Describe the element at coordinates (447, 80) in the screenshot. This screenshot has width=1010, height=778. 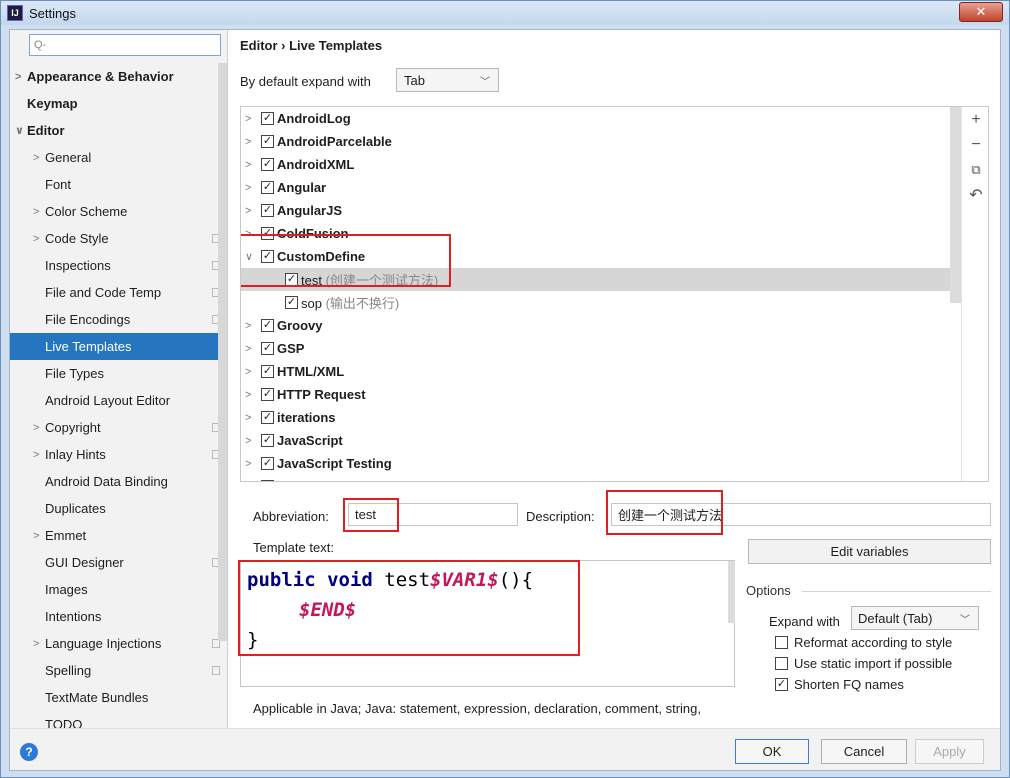
I see `expand-default-select: Tab ﹀` at that location.